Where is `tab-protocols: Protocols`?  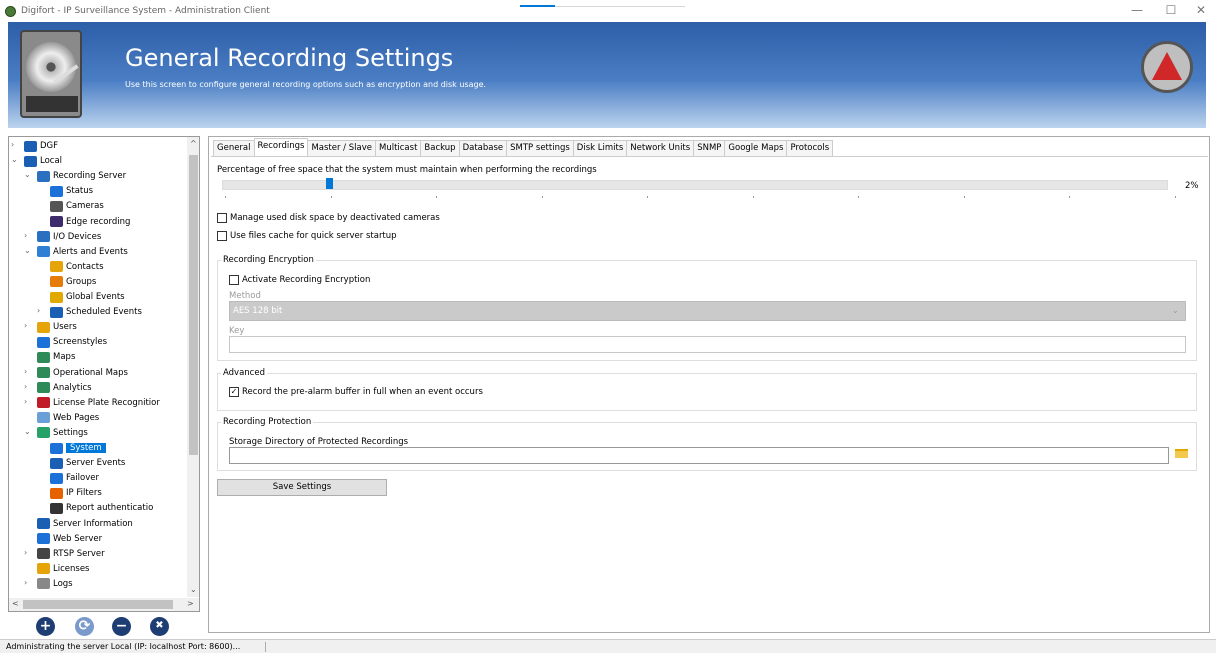 tab-protocols: Protocols is located at coordinates (810, 148).